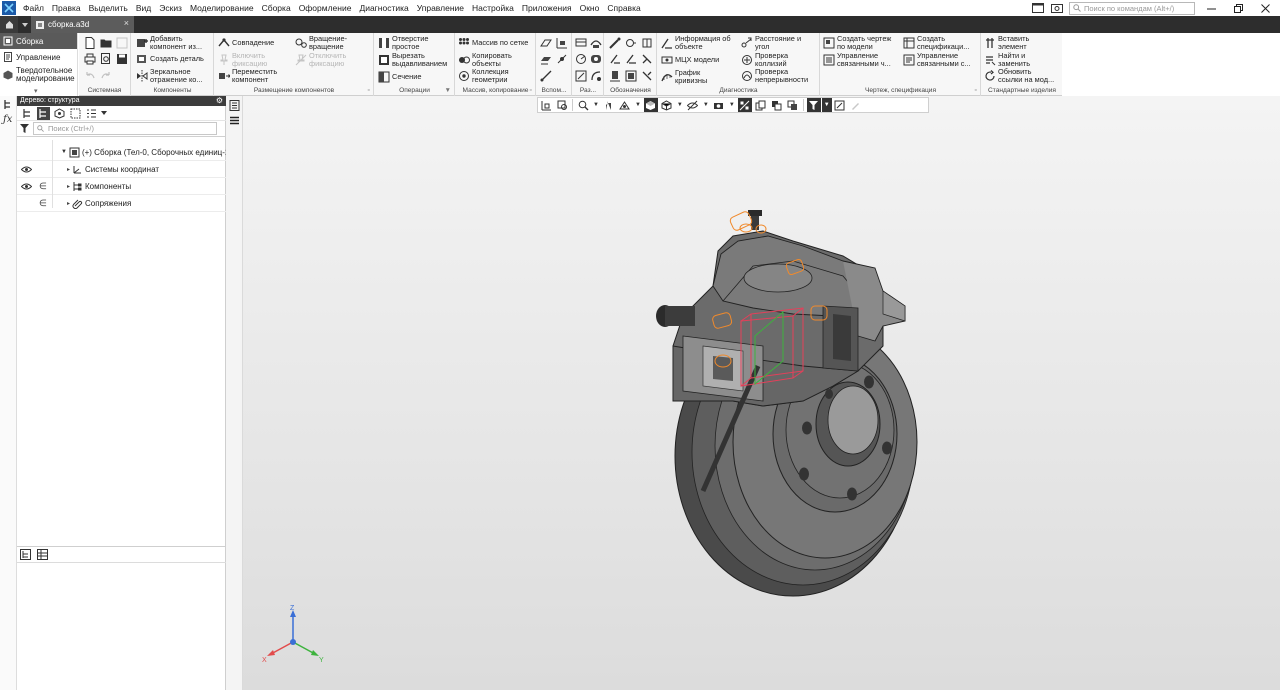  What do you see at coordinates (596, 59) in the screenshot?
I see `diameter-size-icon` at bounding box center [596, 59].